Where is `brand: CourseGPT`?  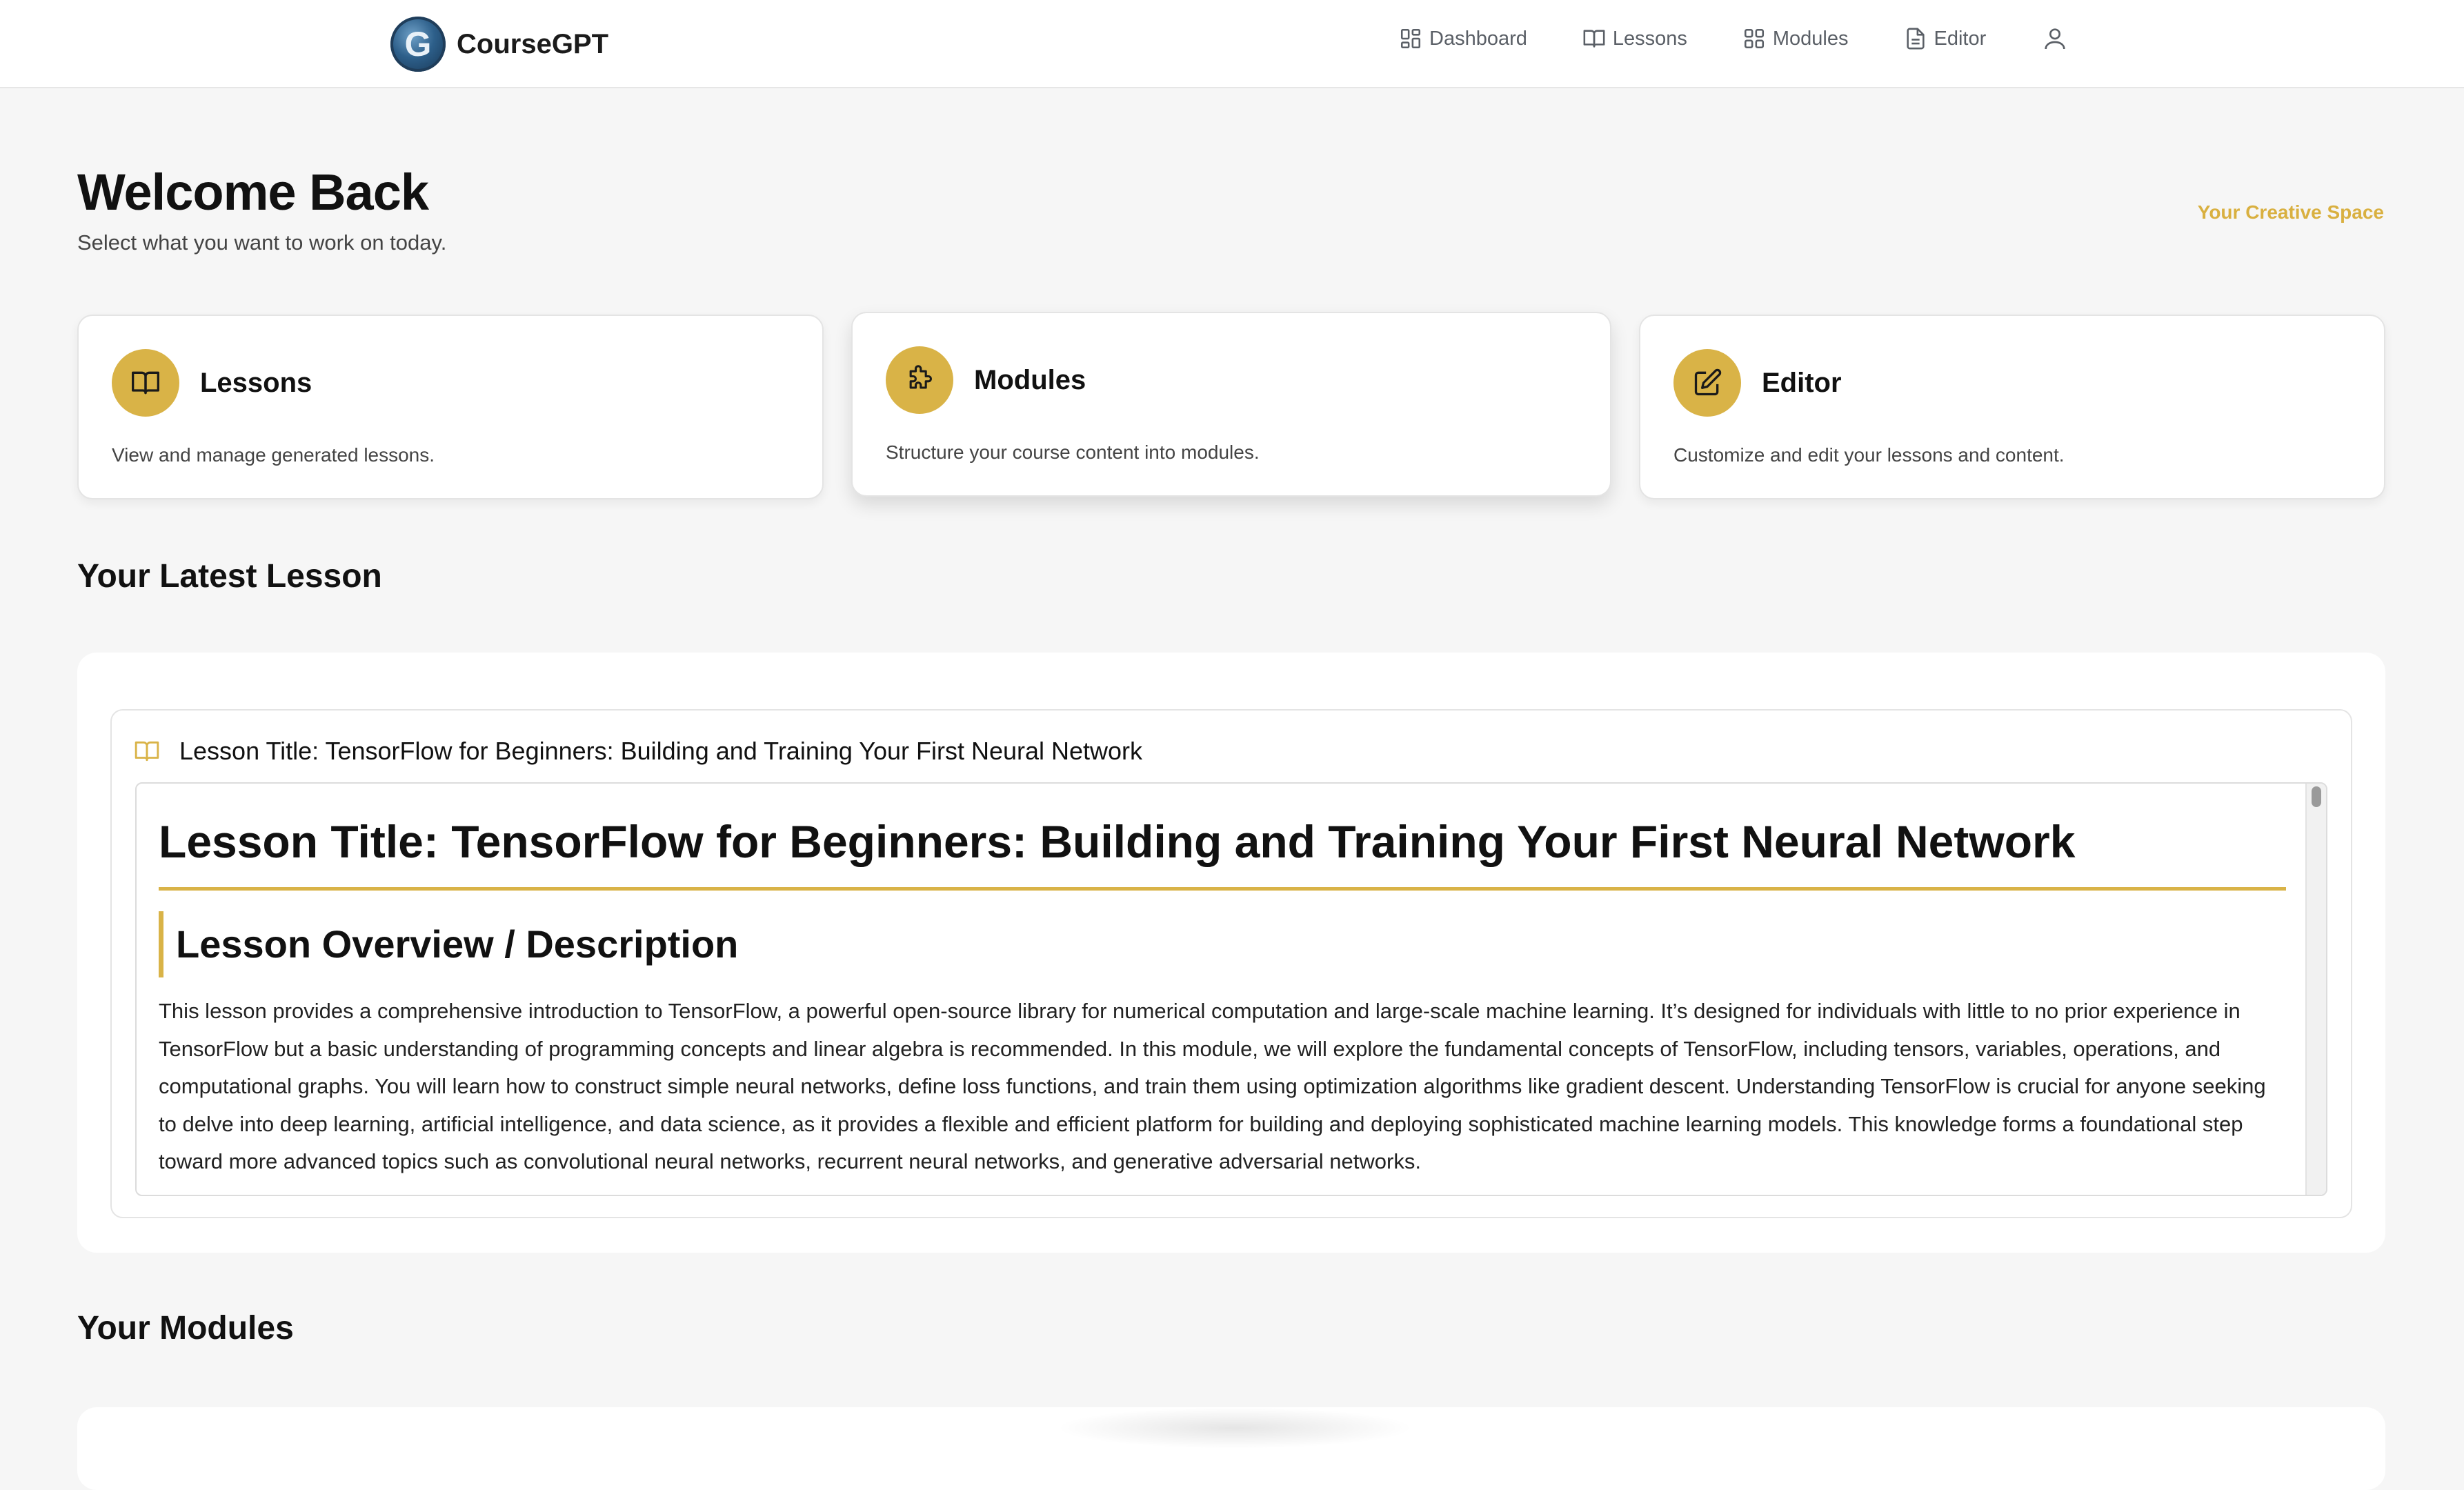
brand: CourseGPT is located at coordinates (499, 44).